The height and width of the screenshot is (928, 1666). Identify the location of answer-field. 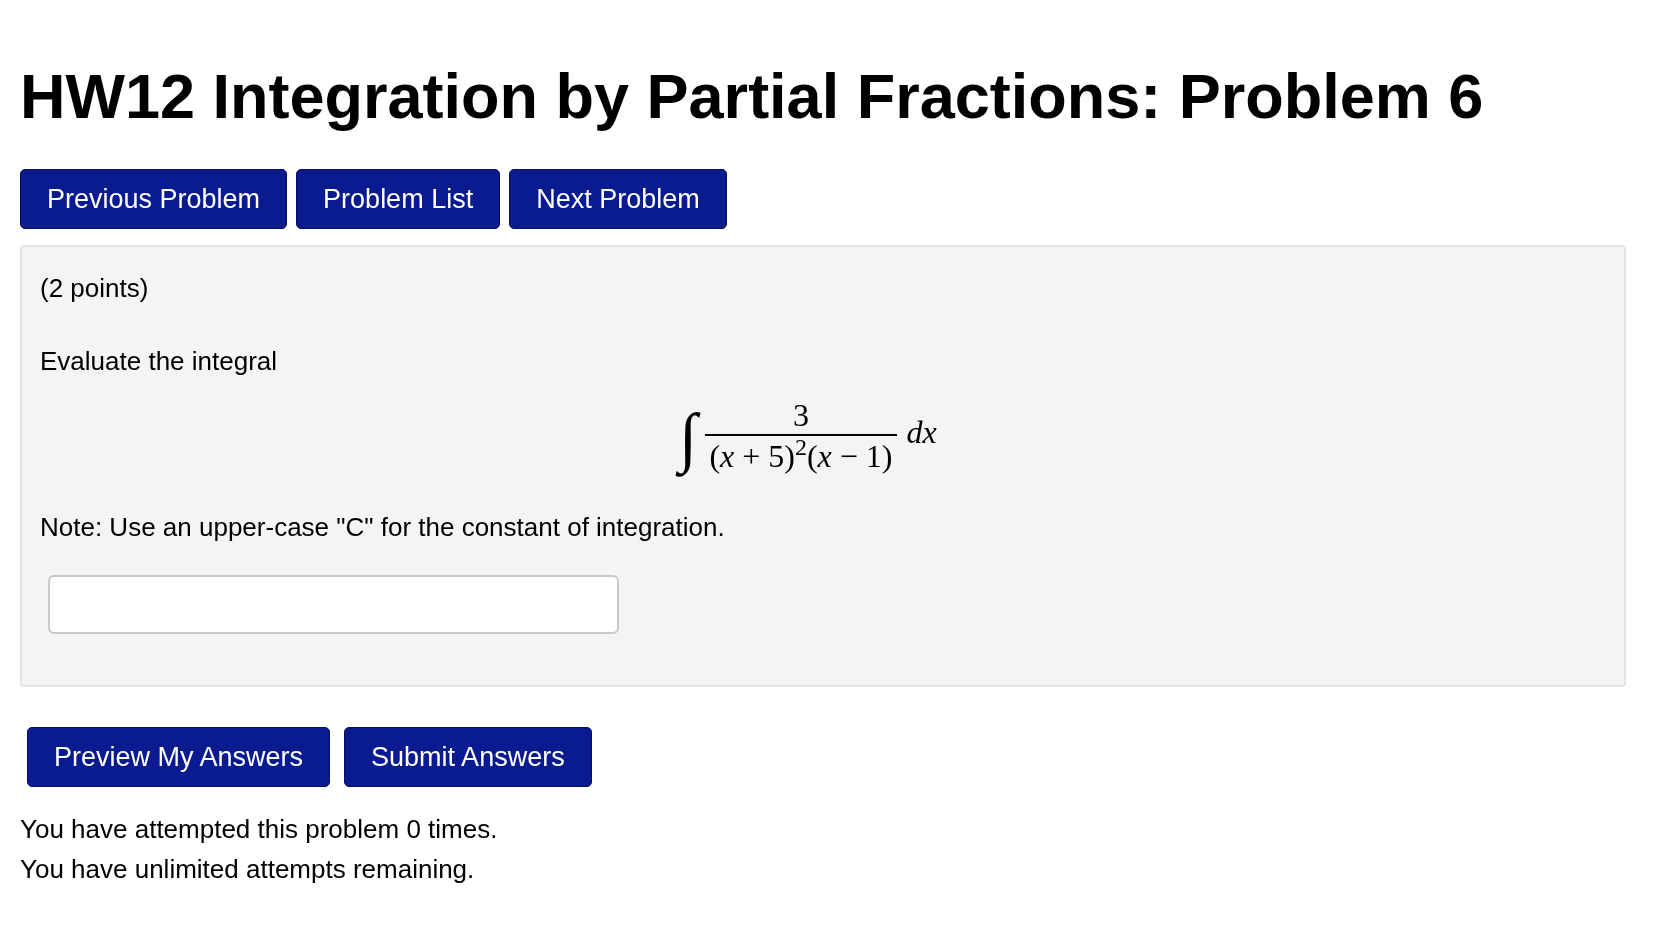
(333, 605).